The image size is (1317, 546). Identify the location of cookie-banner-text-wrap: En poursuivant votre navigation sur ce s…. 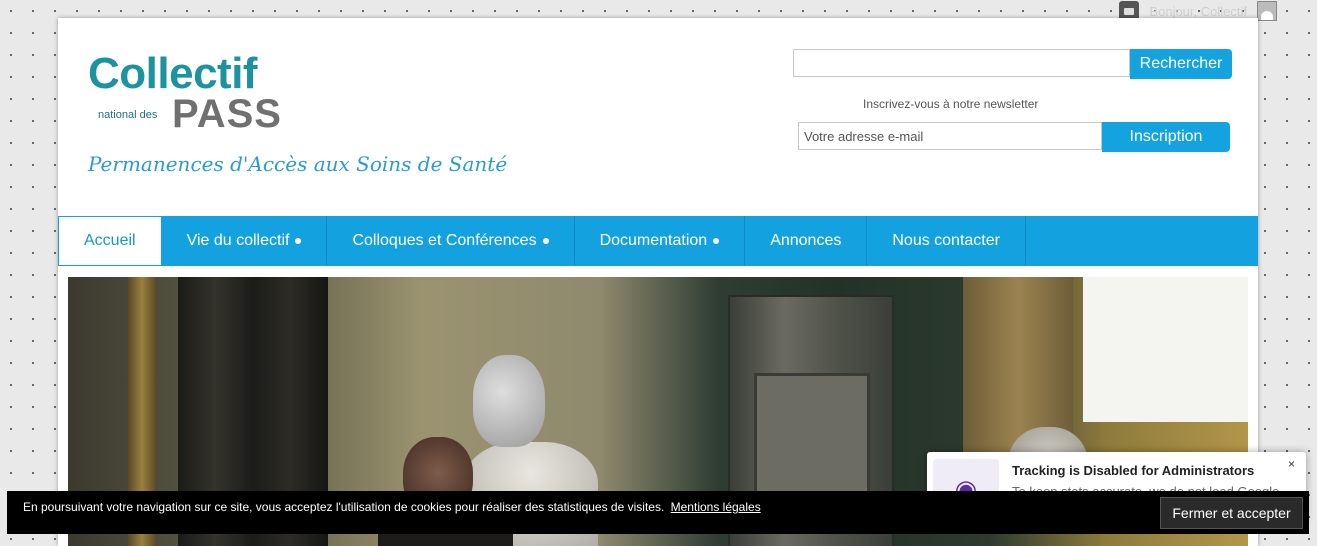
(392, 507).